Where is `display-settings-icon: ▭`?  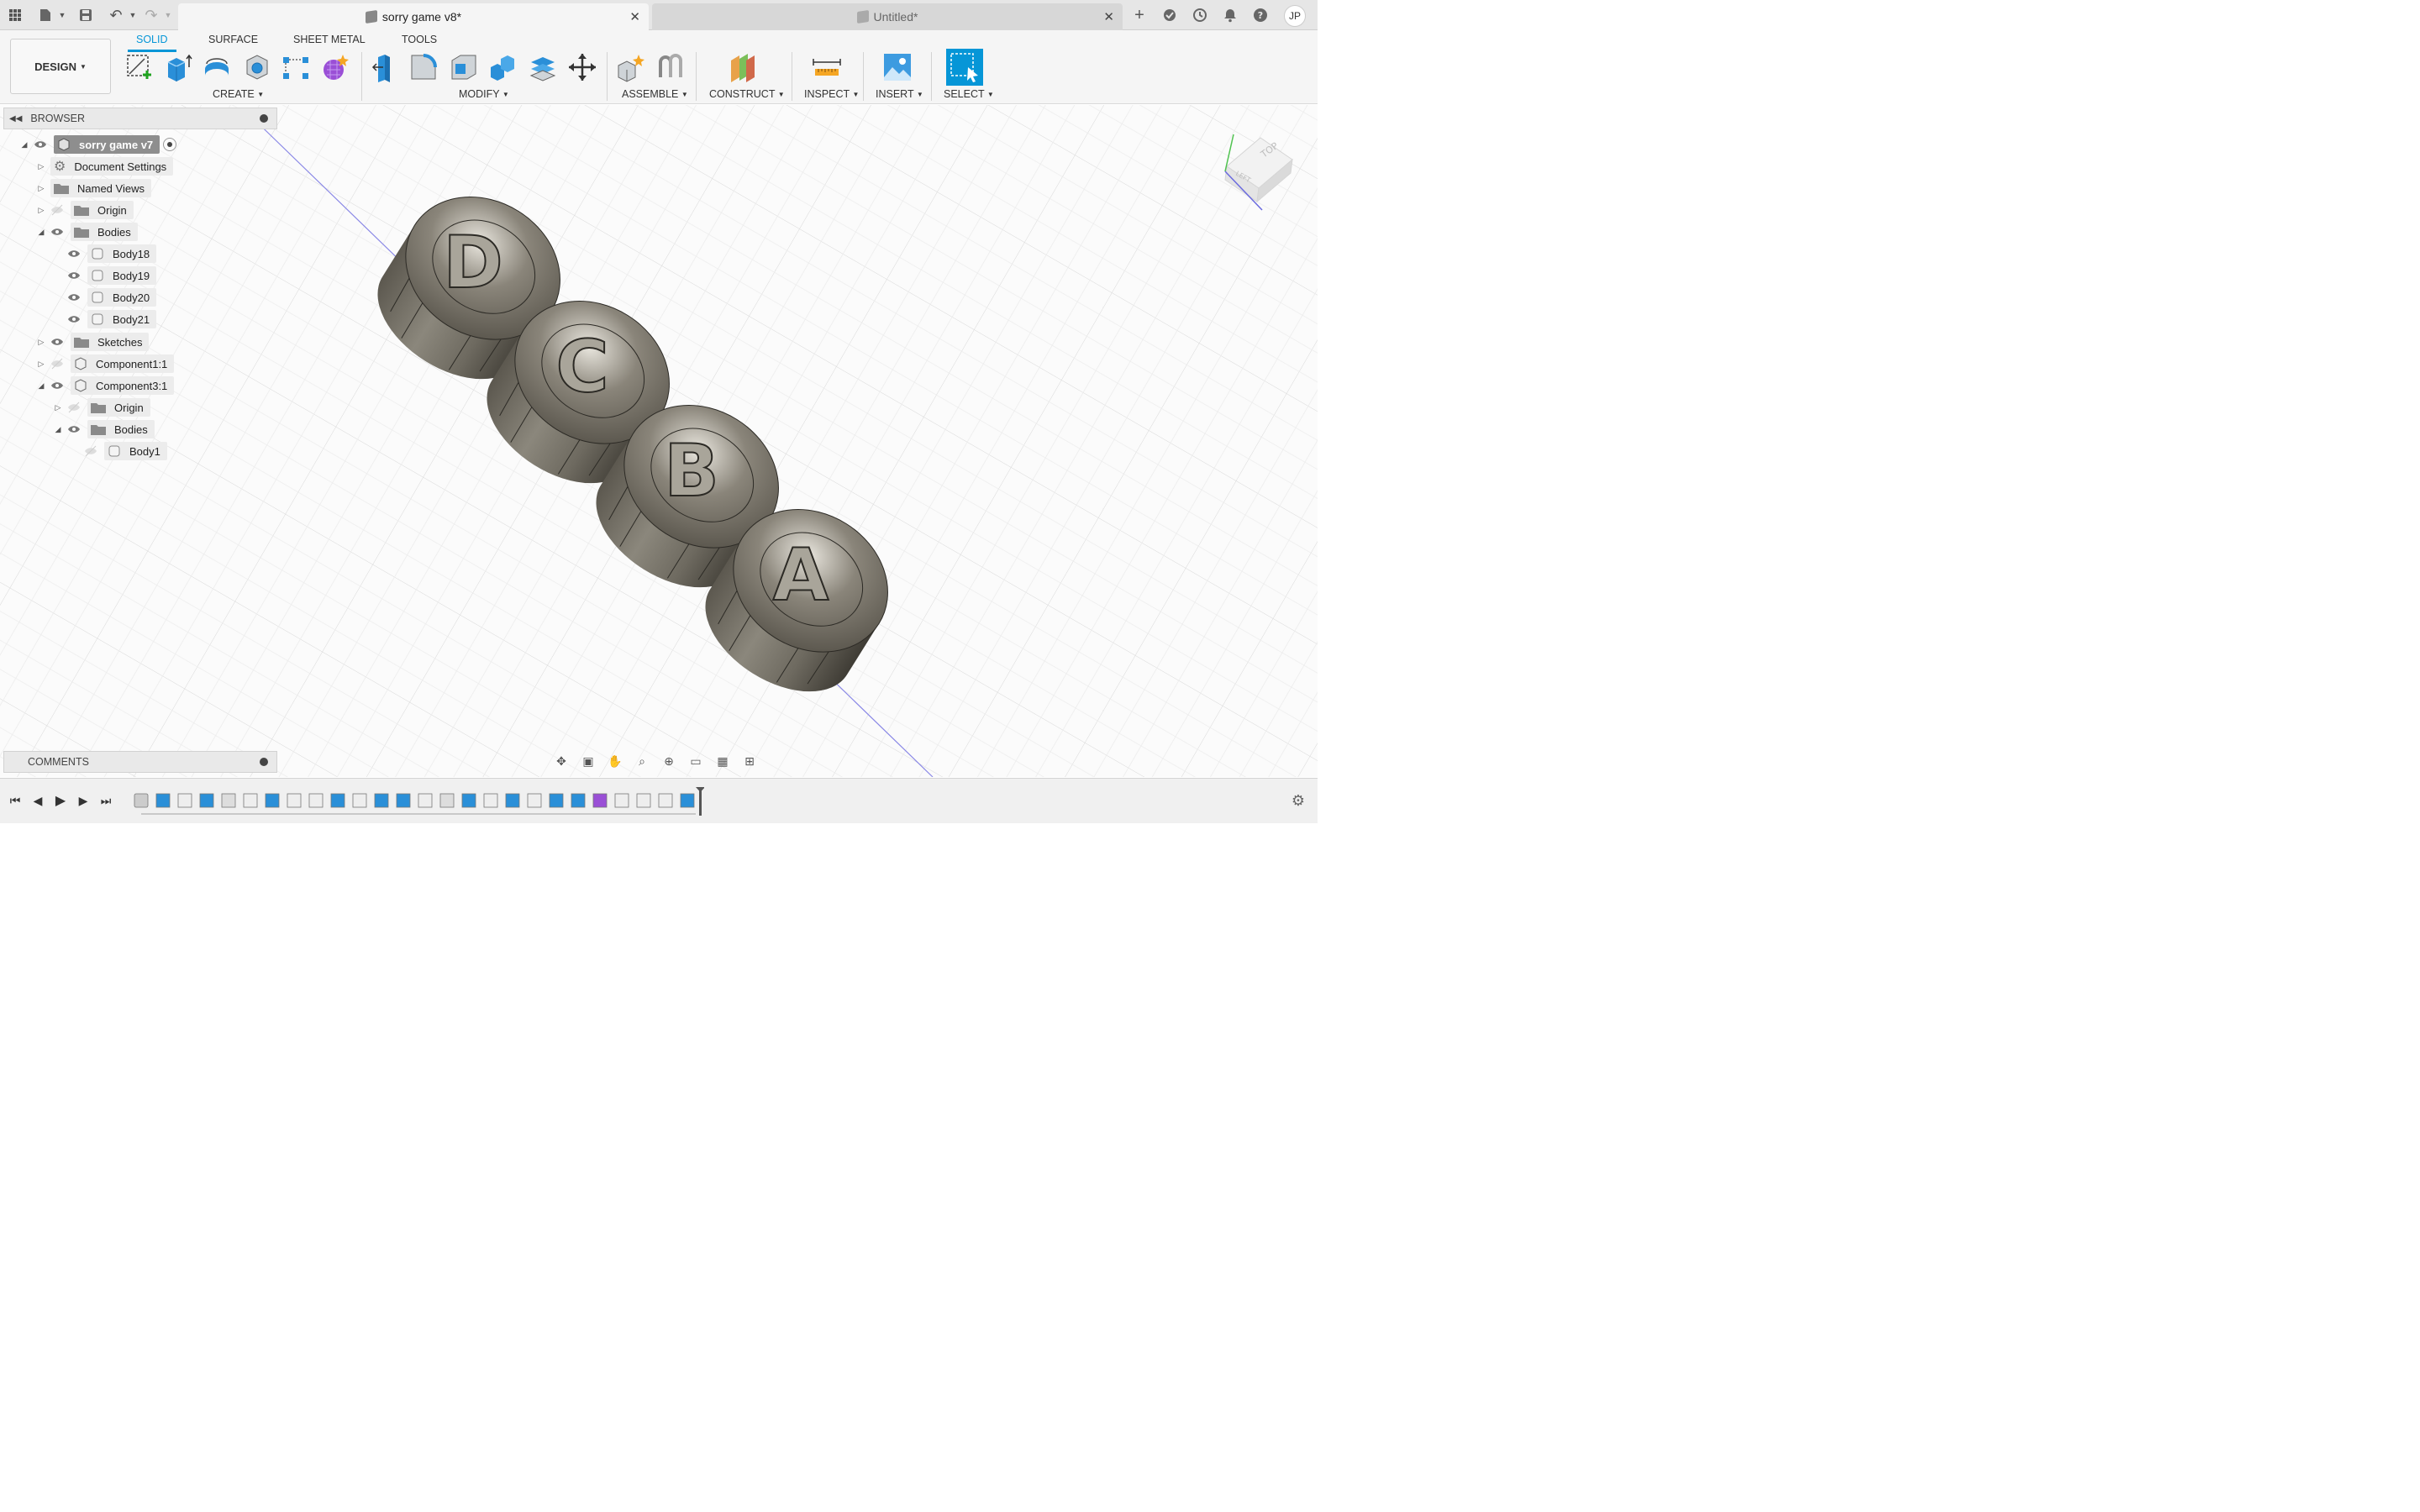 display-settings-icon: ▭ is located at coordinates (696, 761).